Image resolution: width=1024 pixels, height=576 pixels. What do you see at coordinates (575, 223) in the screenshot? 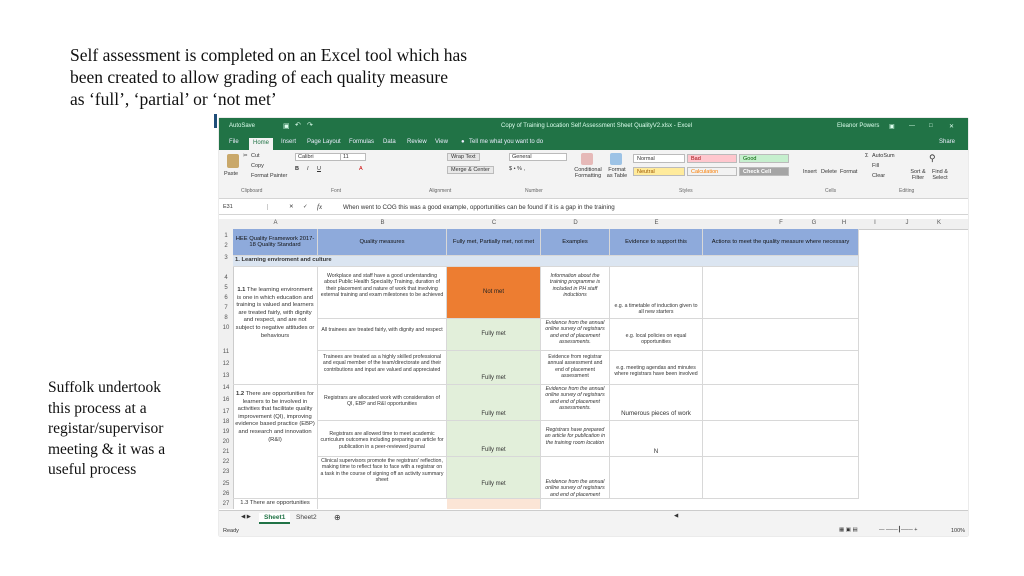
I see `column-header: D` at bounding box center [575, 223].